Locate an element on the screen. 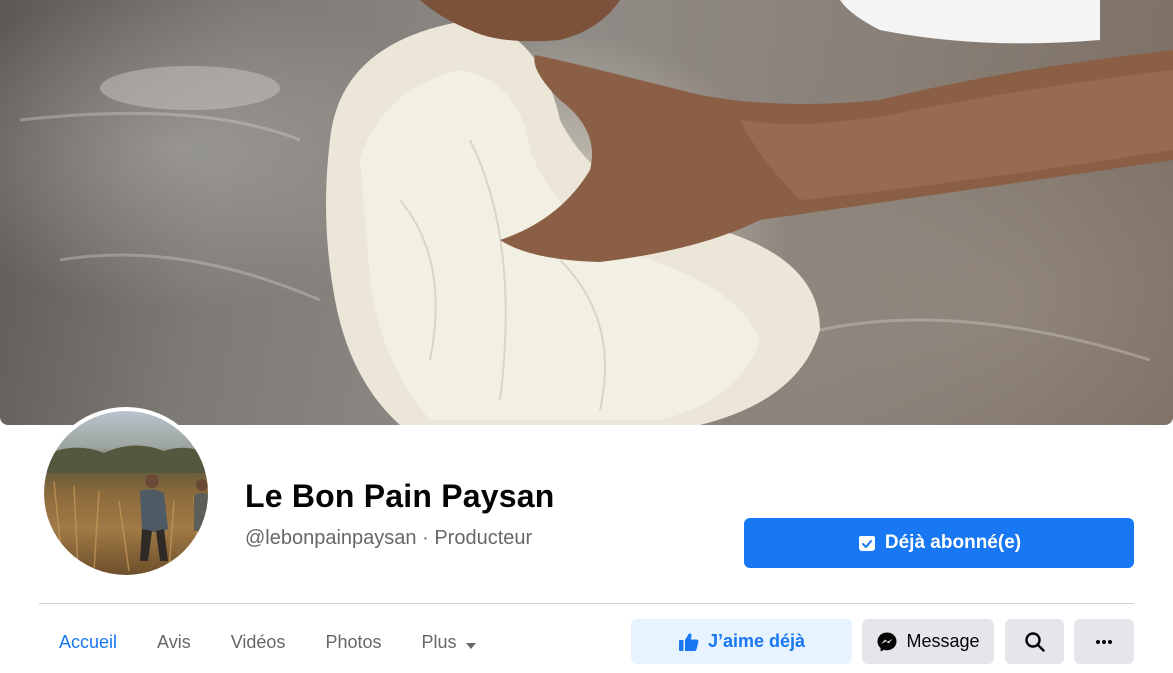  search-button is located at coordinates (1034, 641).